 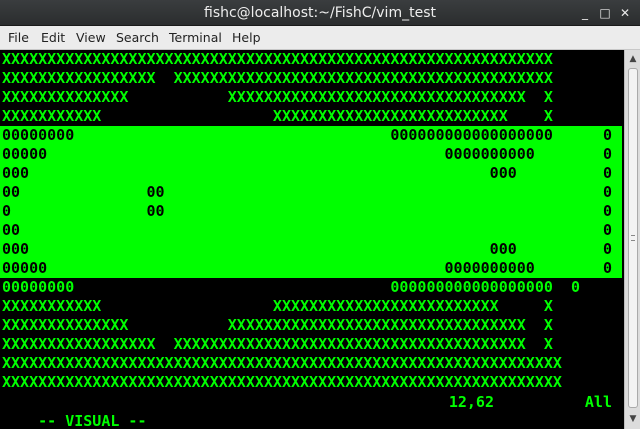 What do you see at coordinates (313, 411) in the screenshot?
I see `vim-status-line: -- VISUAL --` at bounding box center [313, 411].